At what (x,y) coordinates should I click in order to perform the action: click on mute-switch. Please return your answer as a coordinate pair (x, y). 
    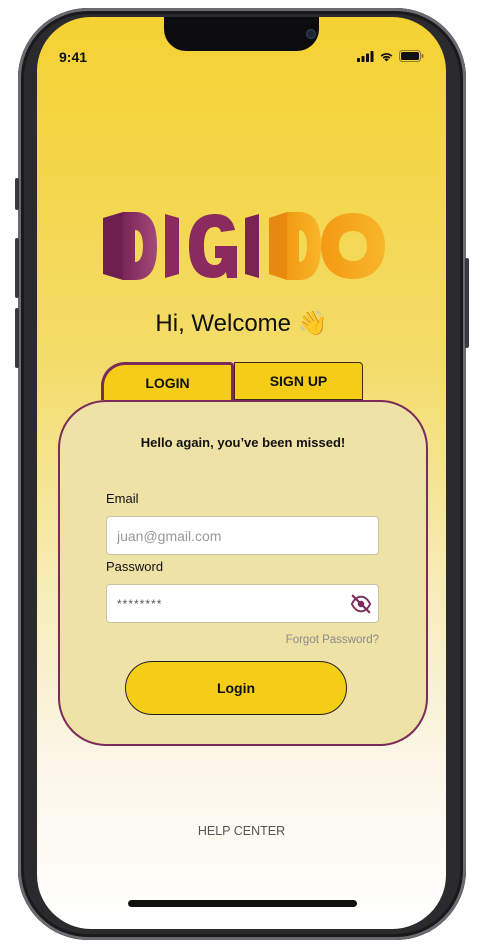
    Looking at the image, I should click on (17, 194).